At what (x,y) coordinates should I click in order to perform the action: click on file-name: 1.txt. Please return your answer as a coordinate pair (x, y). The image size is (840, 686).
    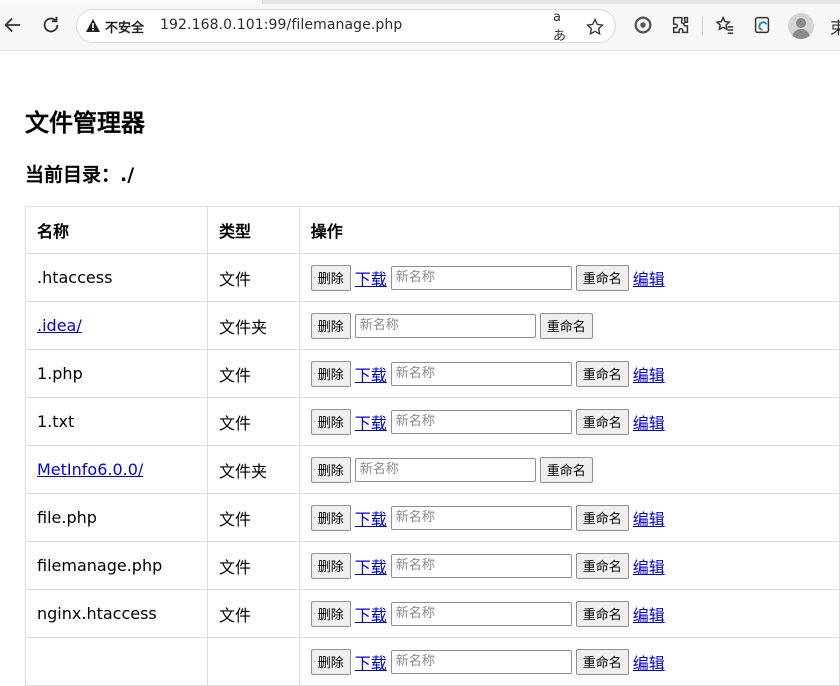
    Looking at the image, I should click on (56, 421).